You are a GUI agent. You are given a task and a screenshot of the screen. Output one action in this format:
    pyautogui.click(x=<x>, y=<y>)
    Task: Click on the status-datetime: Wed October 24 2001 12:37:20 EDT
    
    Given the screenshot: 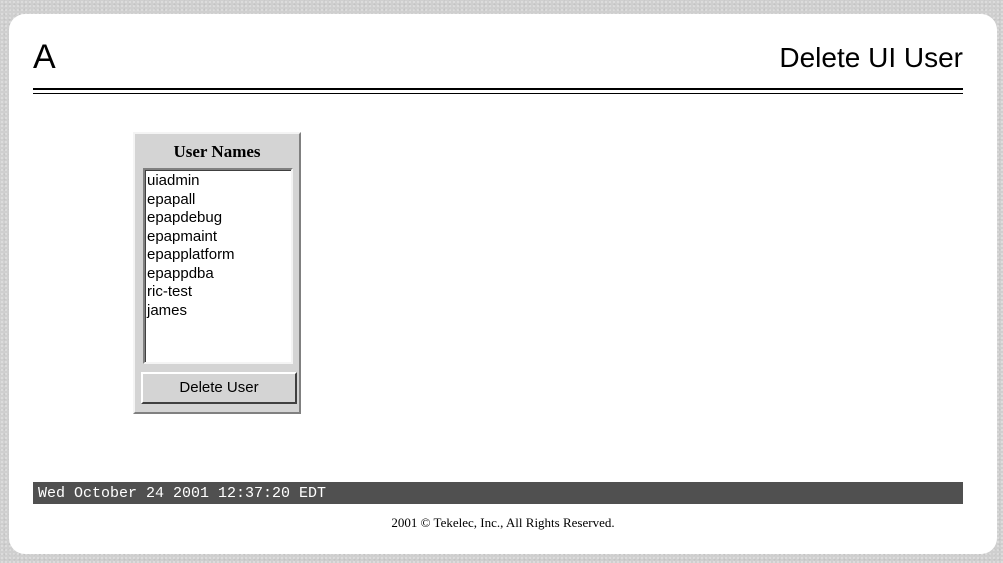 What is the action you would take?
    pyautogui.click(x=182, y=493)
    